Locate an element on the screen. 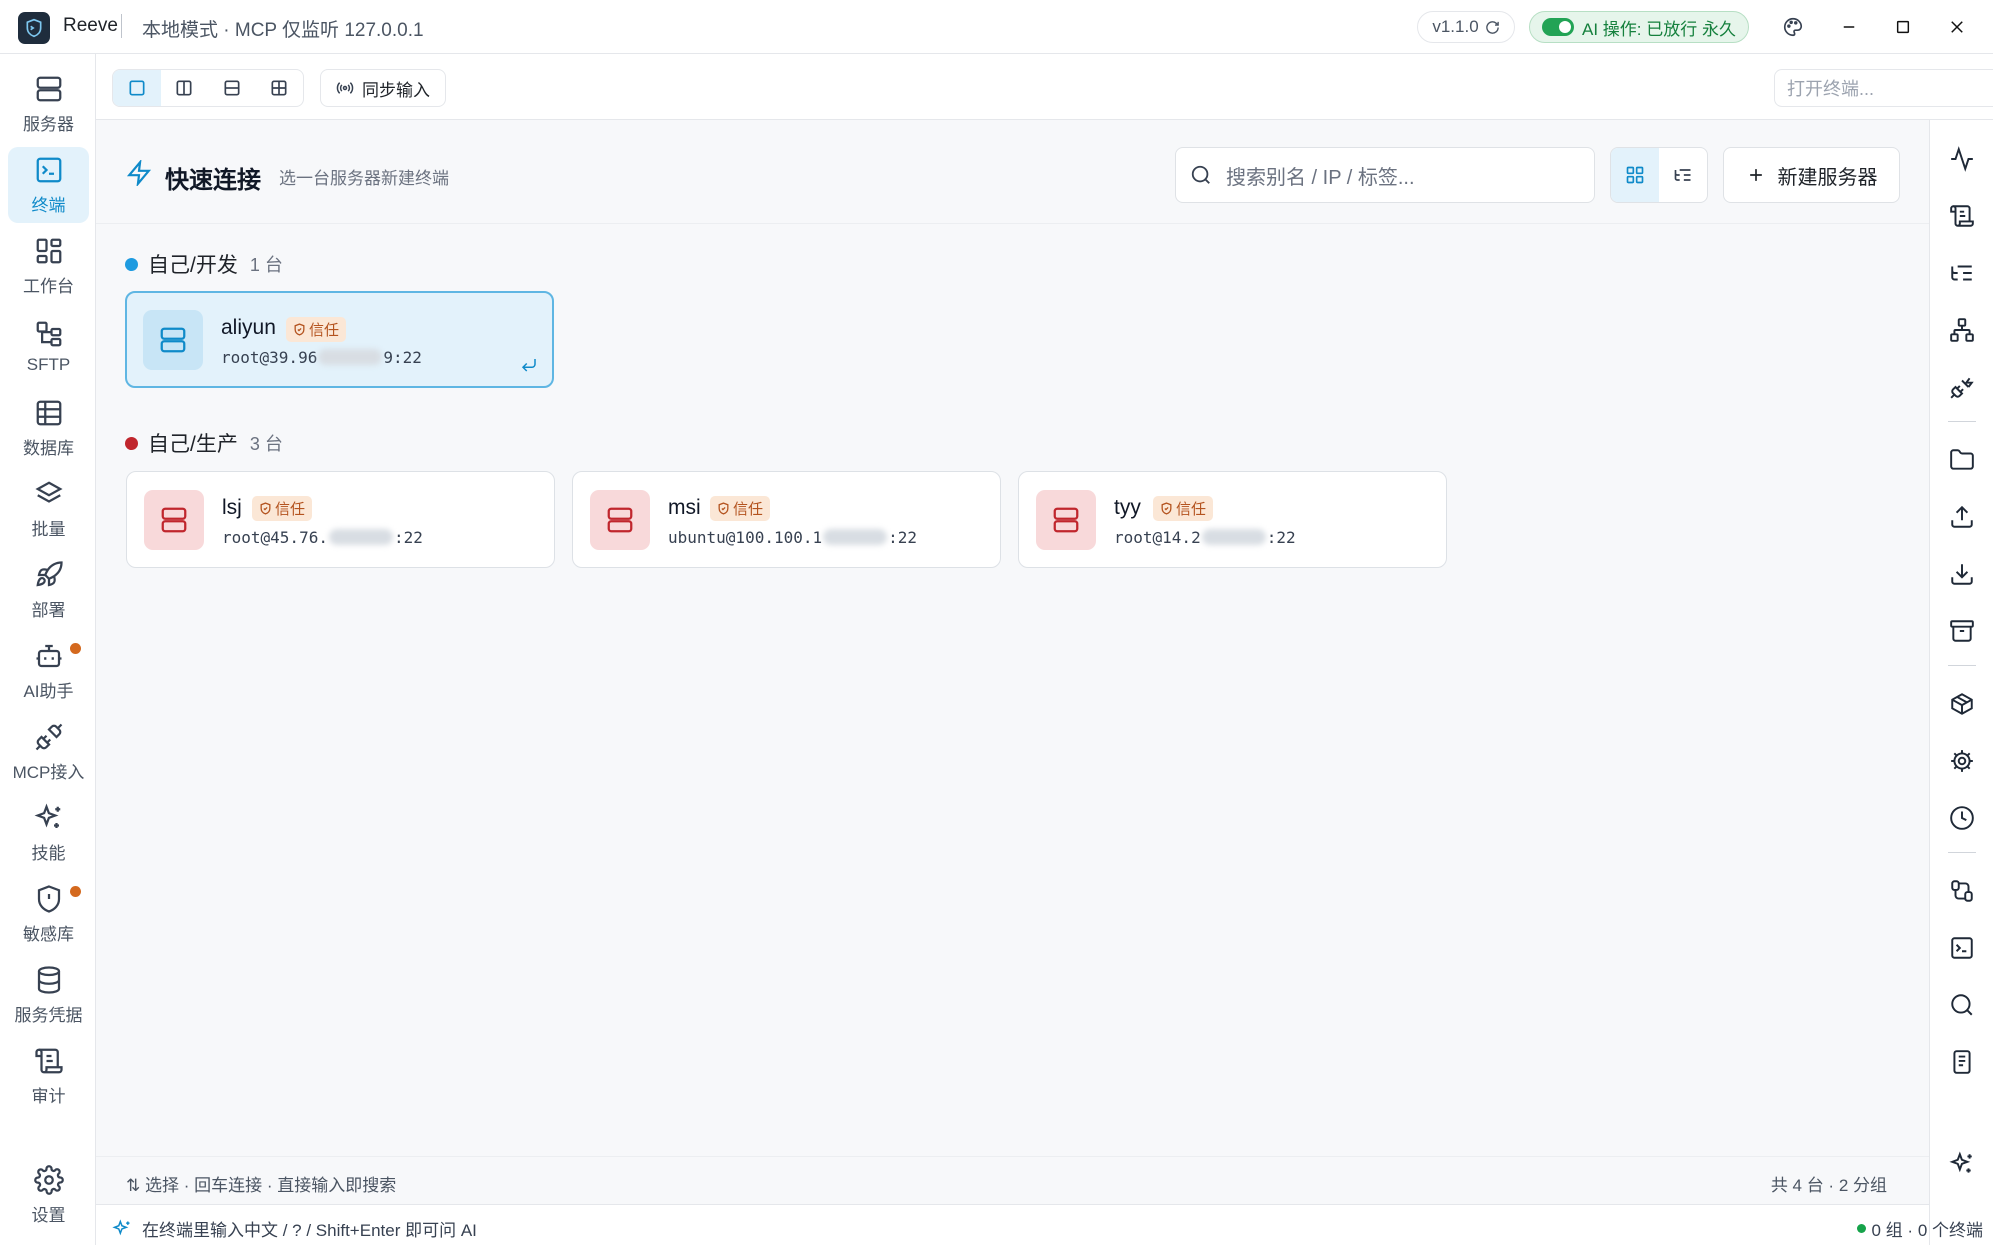 The image size is (1993, 1245). scroll-log-icon is located at coordinates (1962, 216).